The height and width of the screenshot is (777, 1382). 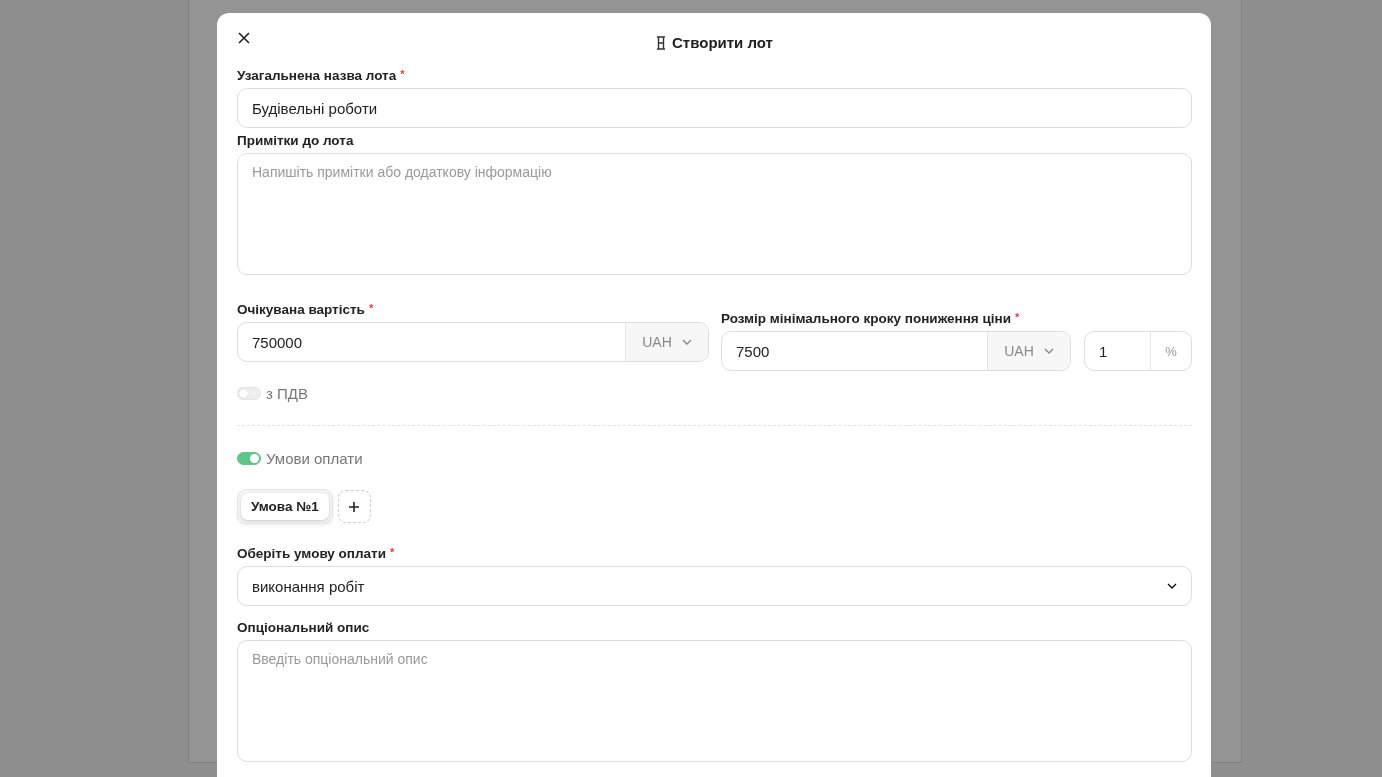 I want to click on field-label: Очікувана вартість, so click(x=301, y=309).